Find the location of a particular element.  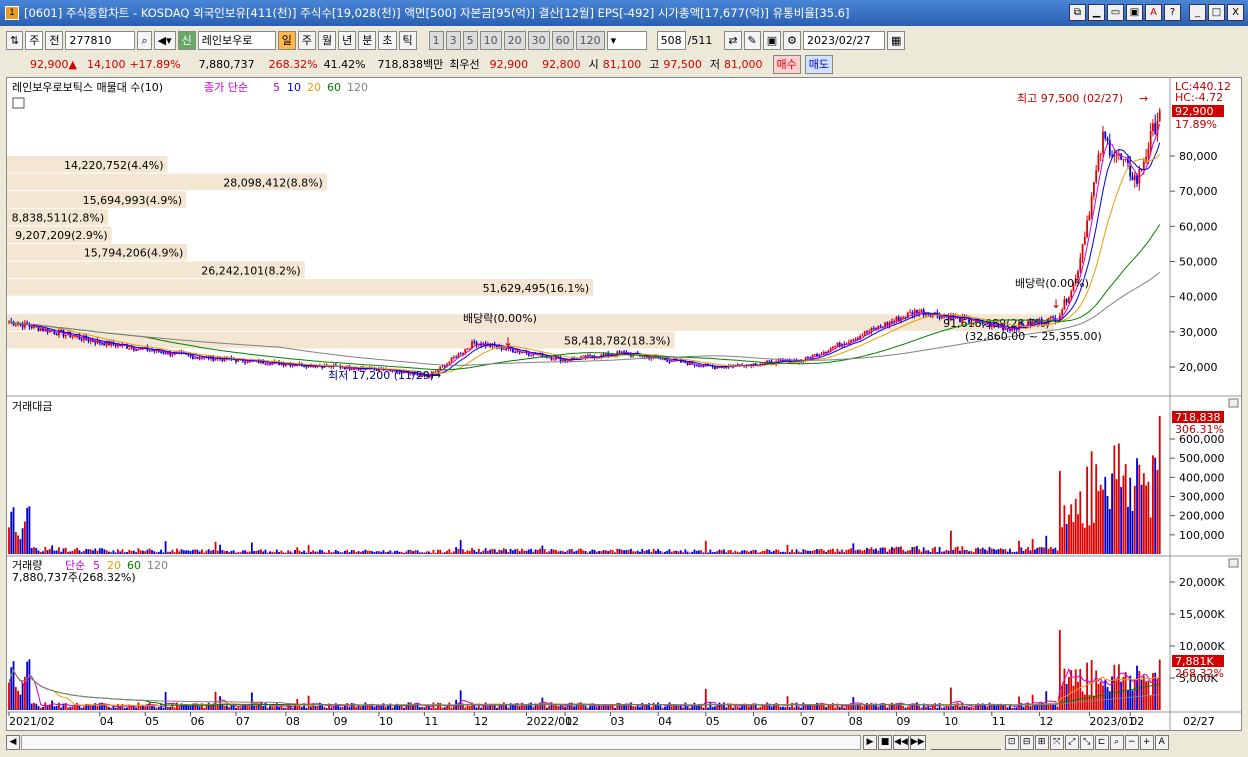

market-select: 주 is located at coordinates (34, 40).